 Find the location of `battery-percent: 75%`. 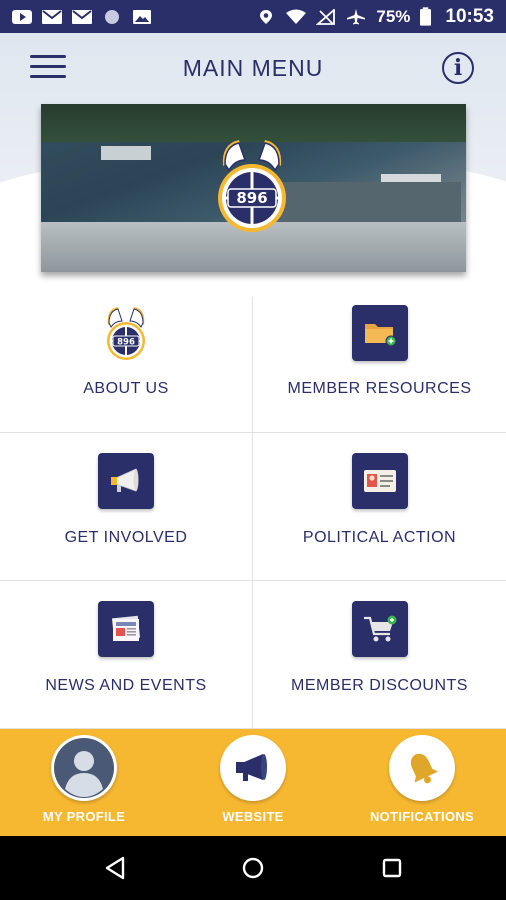

battery-percent: 75% is located at coordinates (393, 16).